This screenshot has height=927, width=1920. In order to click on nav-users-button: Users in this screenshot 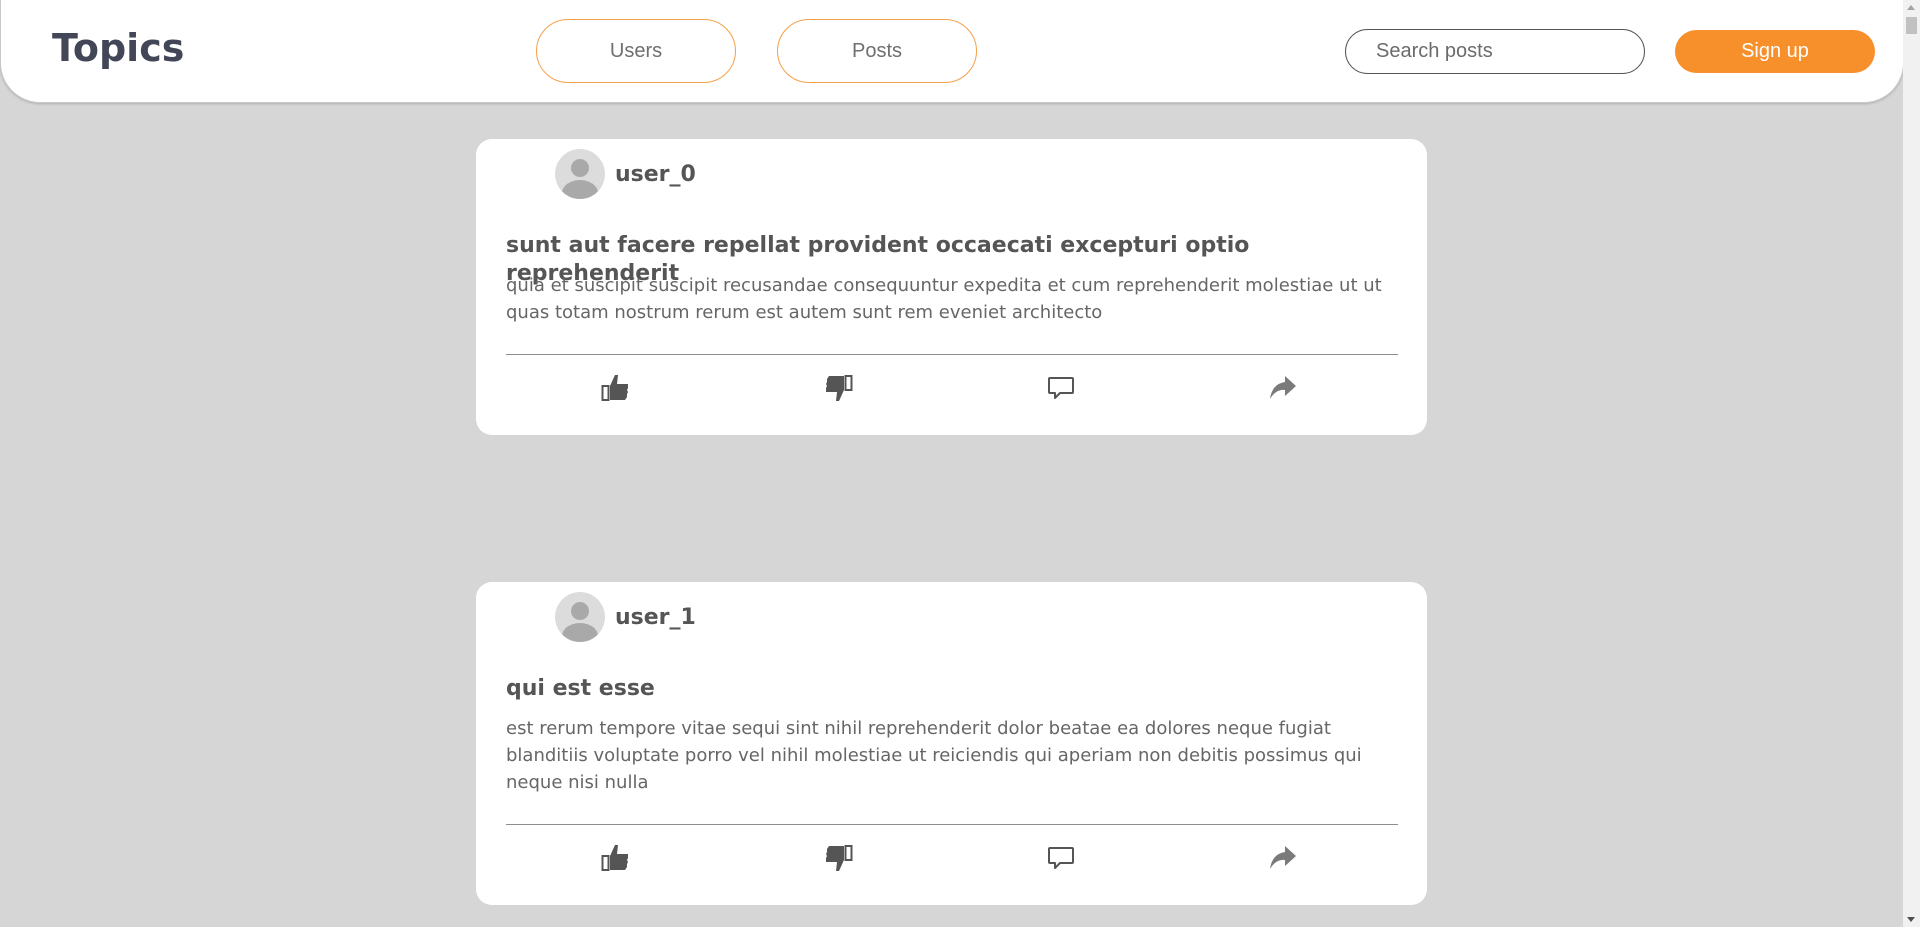, I will do `click(636, 51)`.